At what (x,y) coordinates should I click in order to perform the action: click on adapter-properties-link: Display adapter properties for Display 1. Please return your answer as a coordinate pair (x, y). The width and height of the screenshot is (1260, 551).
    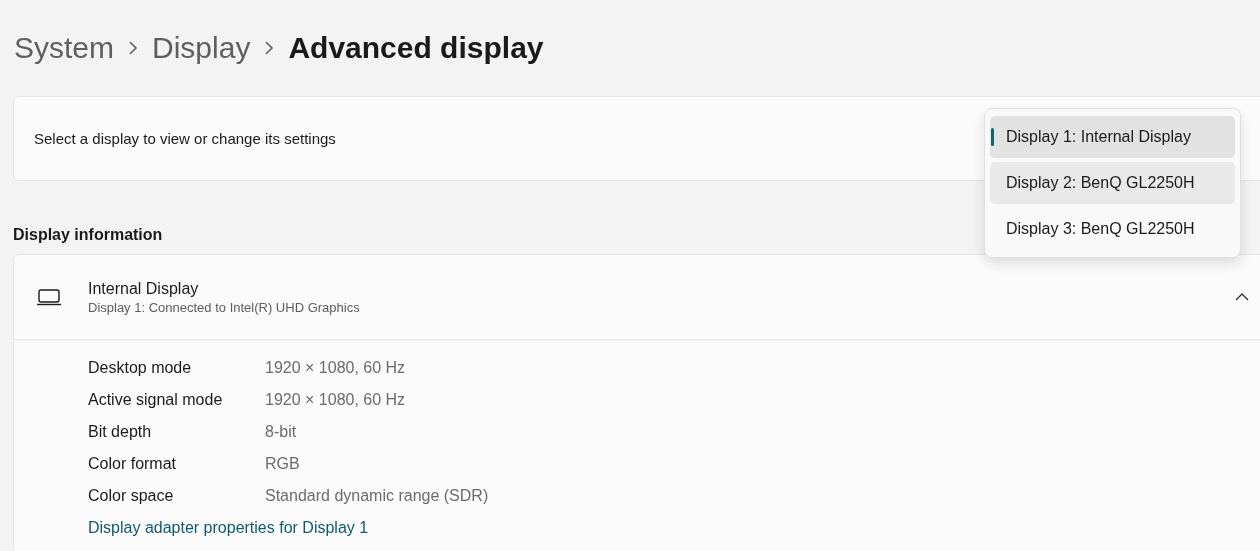
    Looking at the image, I should click on (674, 528).